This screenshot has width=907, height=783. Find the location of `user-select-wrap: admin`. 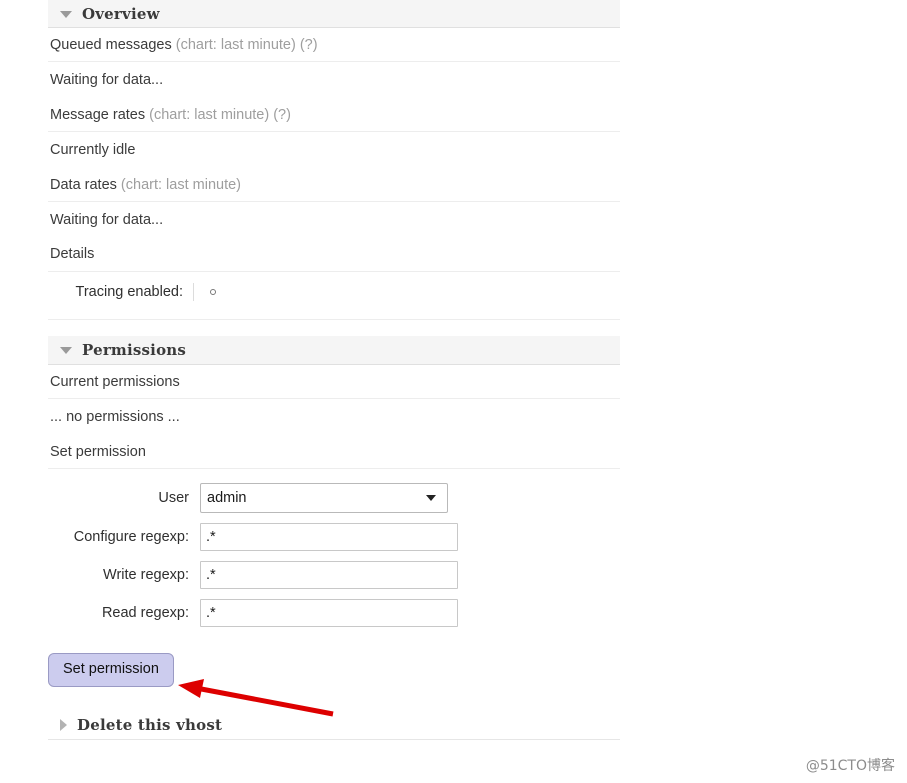

user-select-wrap: admin is located at coordinates (324, 498).